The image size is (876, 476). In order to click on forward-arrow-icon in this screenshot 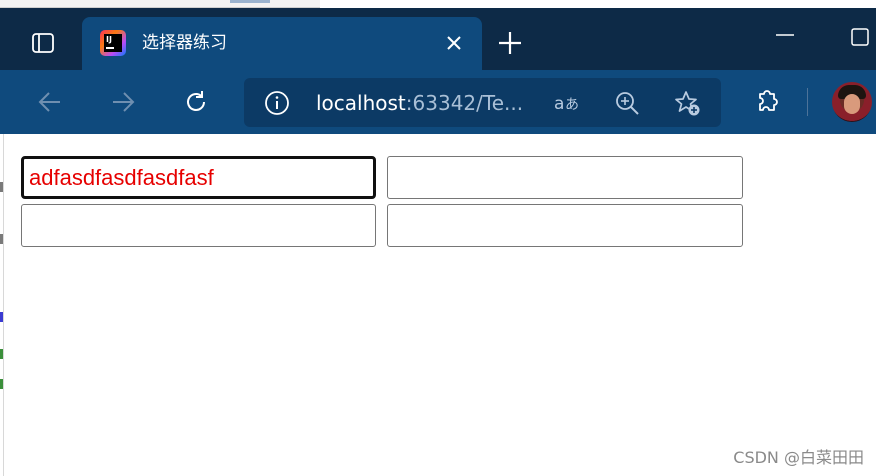, I will do `click(124, 102)`.